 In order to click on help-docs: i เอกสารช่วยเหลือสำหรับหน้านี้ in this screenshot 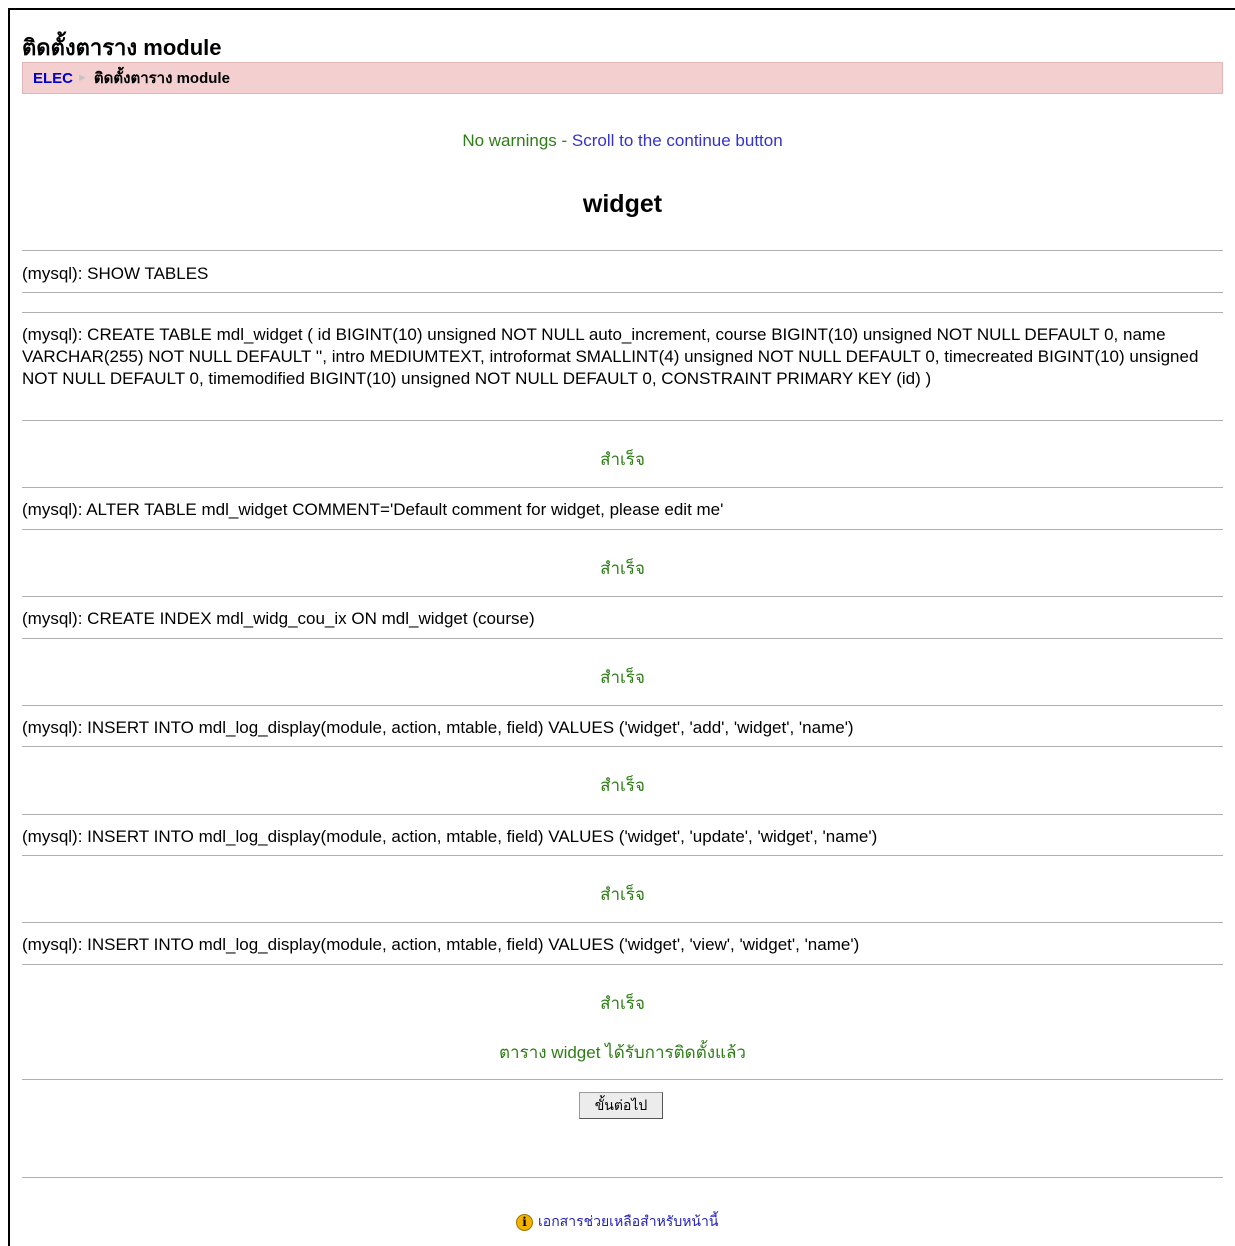, I will do `click(617, 1222)`.